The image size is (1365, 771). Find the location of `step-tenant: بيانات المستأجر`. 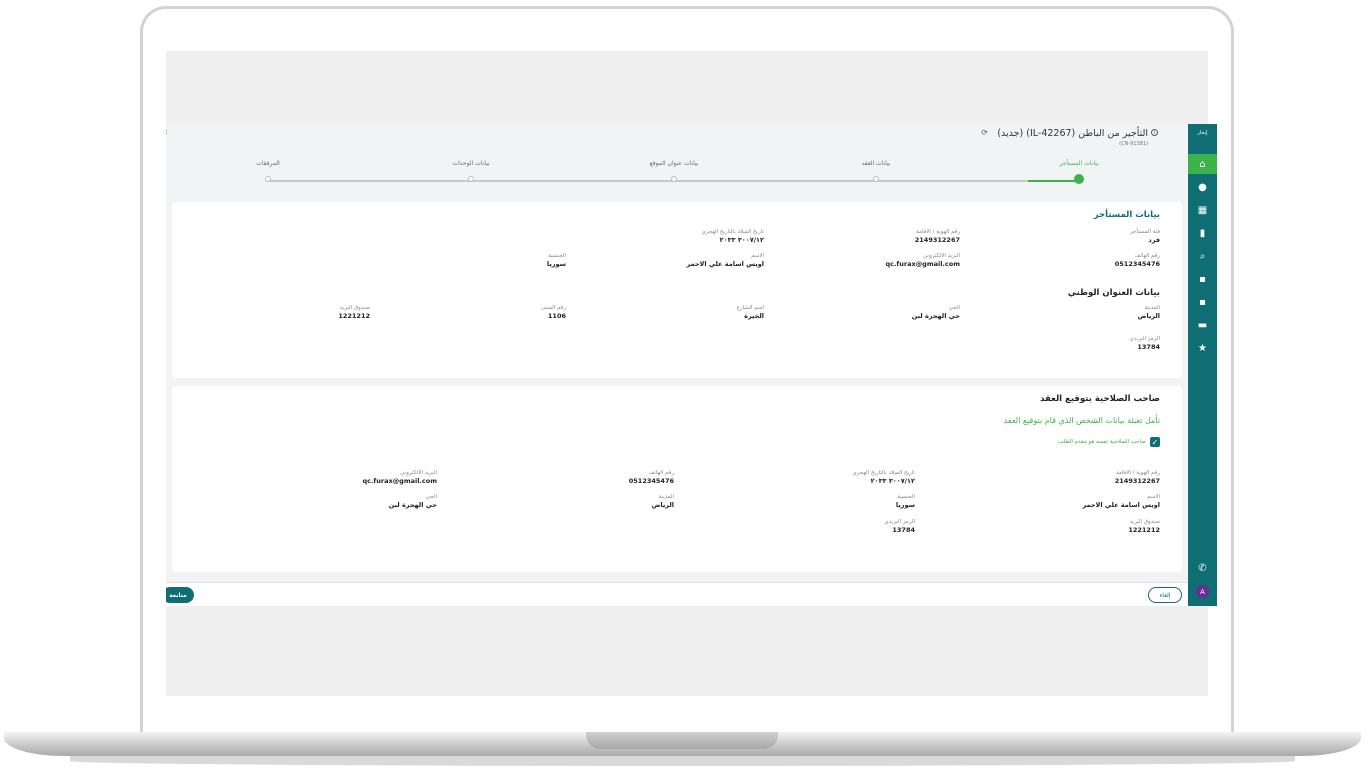

step-tenant: بيانات المستأجر is located at coordinates (1079, 172).